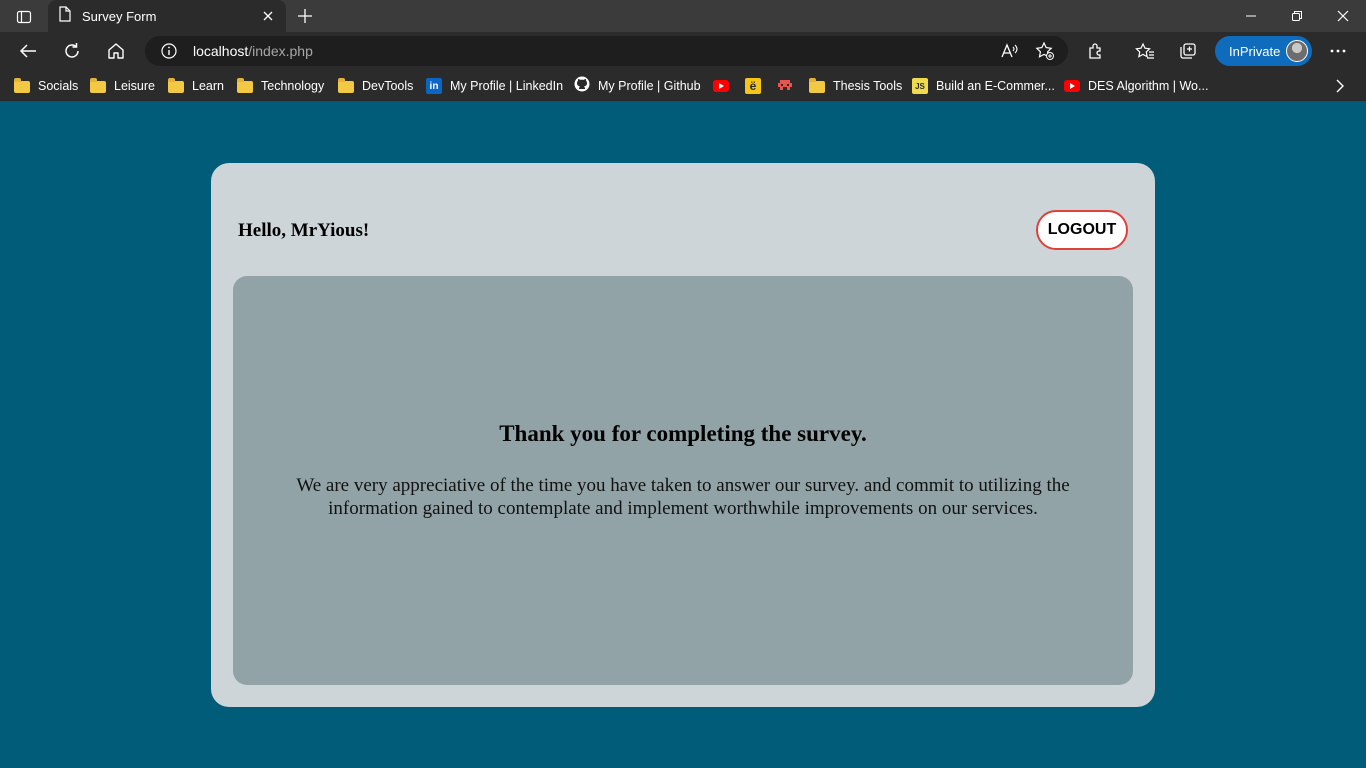  I want to click on inprivate-label: InPrivate, so click(1255, 51).